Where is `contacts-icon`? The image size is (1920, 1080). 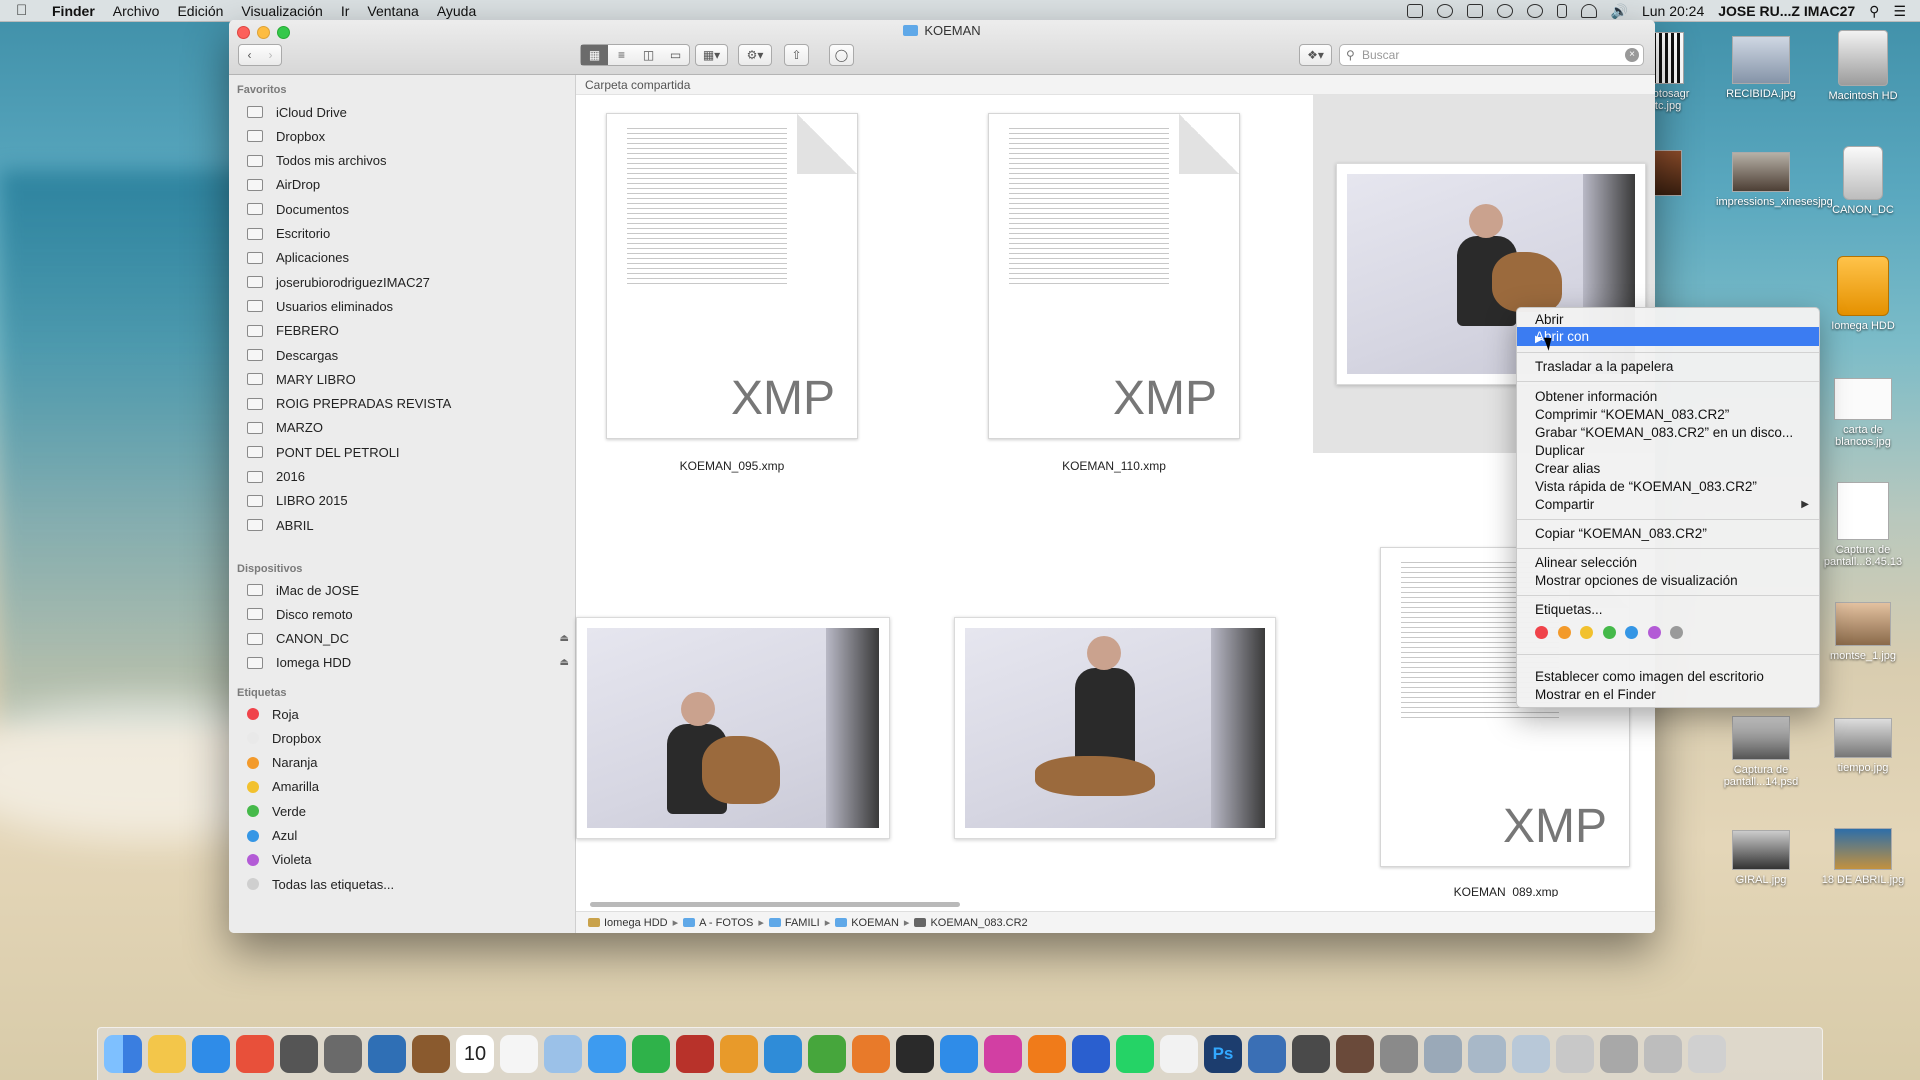
contacts-icon is located at coordinates (431, 1054).